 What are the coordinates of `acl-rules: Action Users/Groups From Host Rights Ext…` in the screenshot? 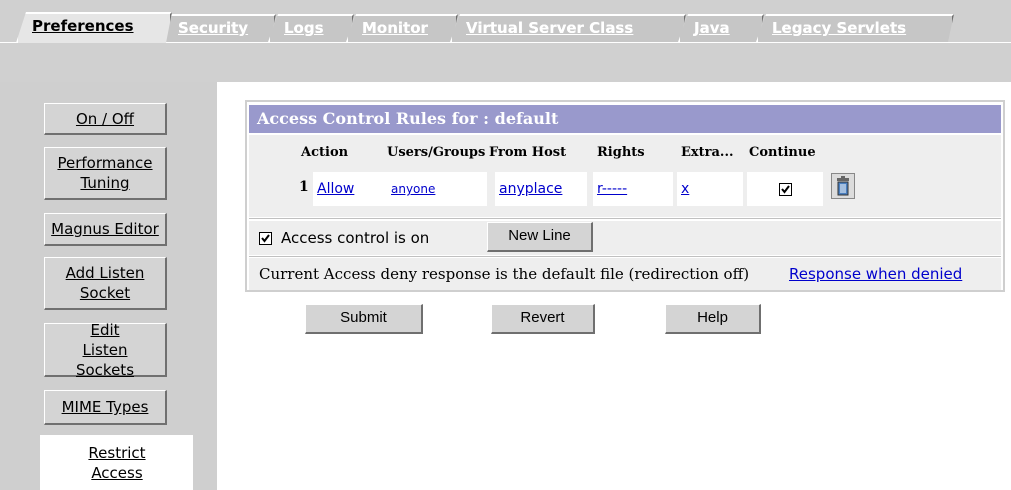 It's located at (625, 176).